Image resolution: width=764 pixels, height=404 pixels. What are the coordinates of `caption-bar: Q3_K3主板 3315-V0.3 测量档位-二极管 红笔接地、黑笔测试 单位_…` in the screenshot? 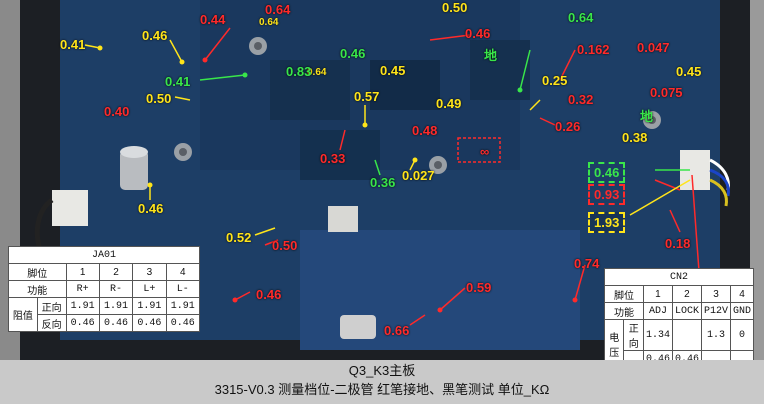 It's located at (382, 382).